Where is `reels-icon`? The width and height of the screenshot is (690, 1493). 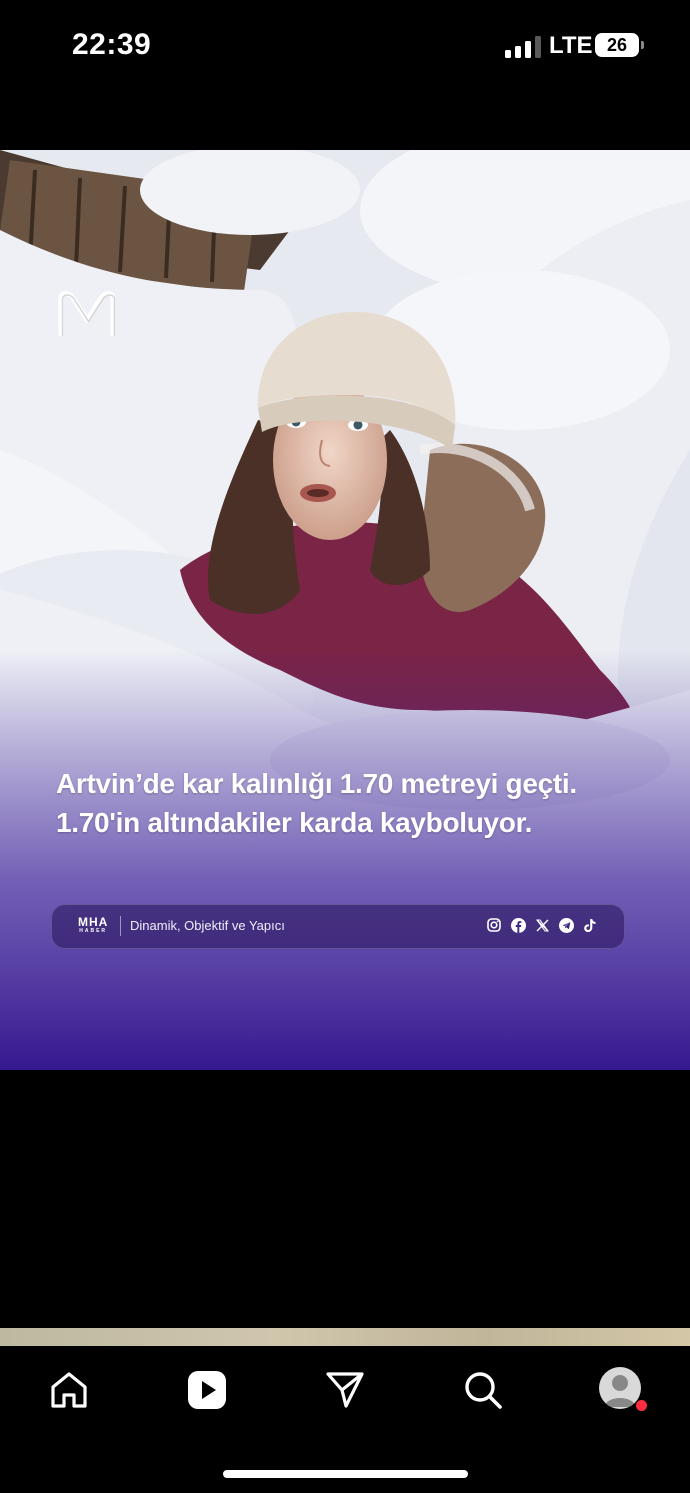 reels-icon is located at coordinates (207, 1390).